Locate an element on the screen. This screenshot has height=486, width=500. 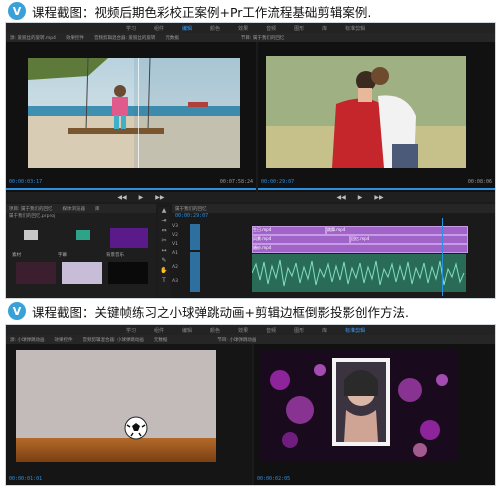
bin-thumb-flowers is located at coordinates (82, 273).